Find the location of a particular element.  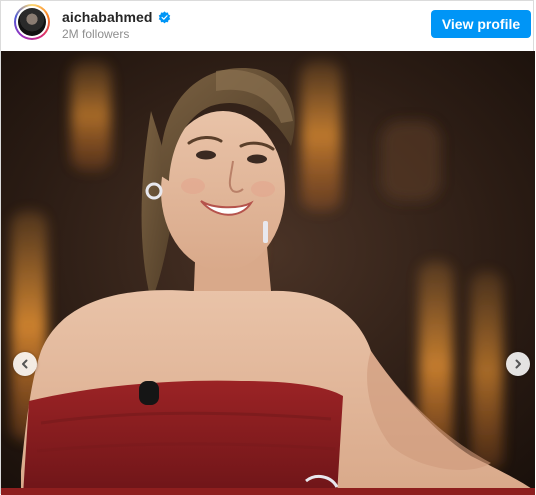

chevron-left-icon is located at coordinates (25, 364).